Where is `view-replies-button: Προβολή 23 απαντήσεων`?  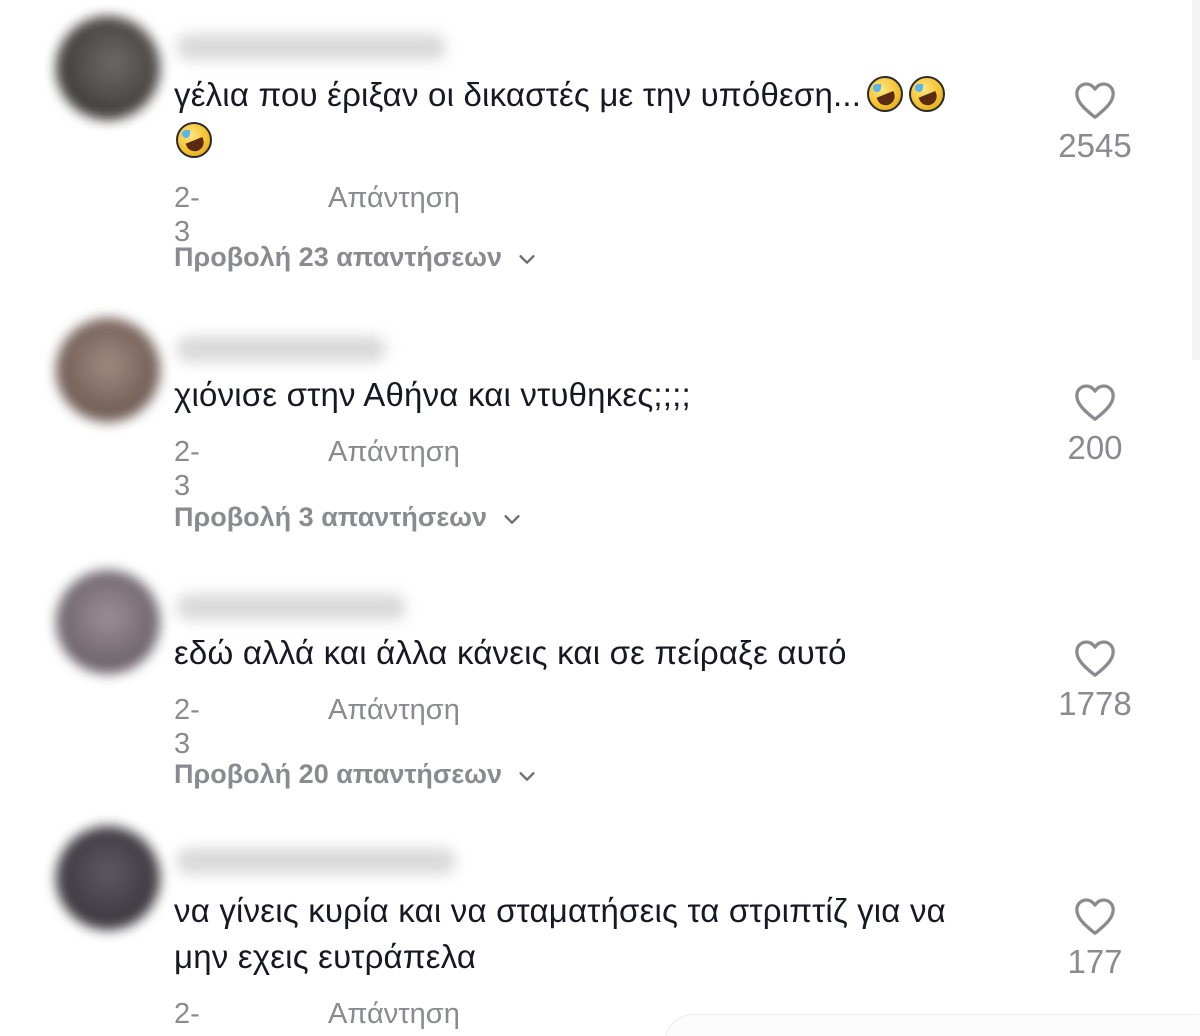
view-replies-button: Προβολή 23 απαντήσεων is located at coordinates (356, 257).